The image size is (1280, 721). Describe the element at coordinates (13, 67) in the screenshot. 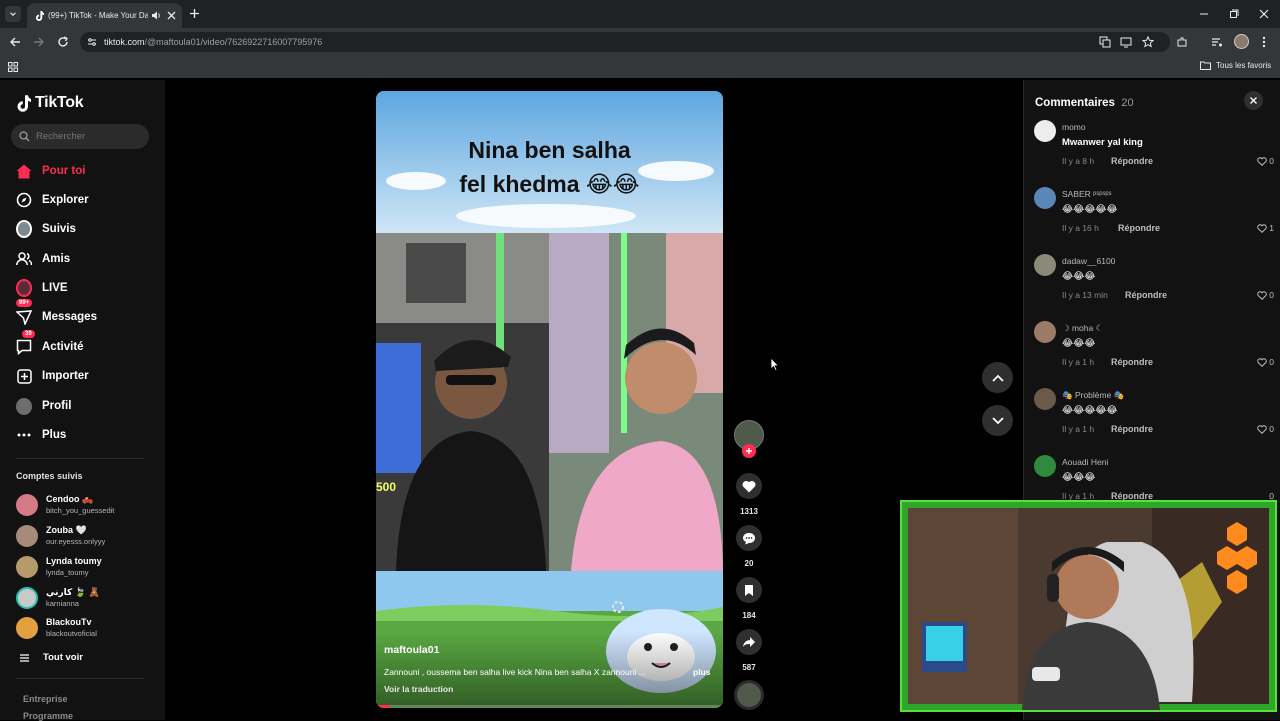

I see `apps-grid-icon` at that location.